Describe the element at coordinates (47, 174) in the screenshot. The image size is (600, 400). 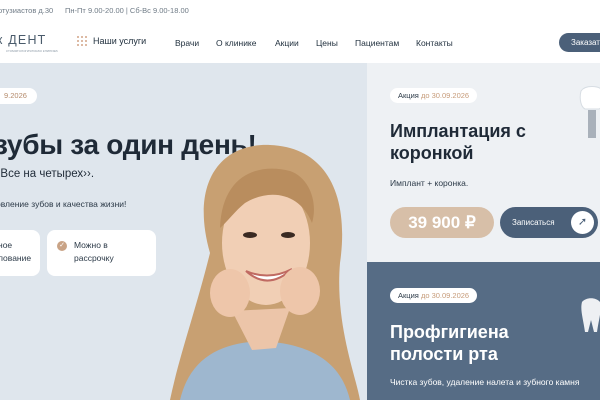
I see `hero-subtitle: «Все на четырех››.` at that location.